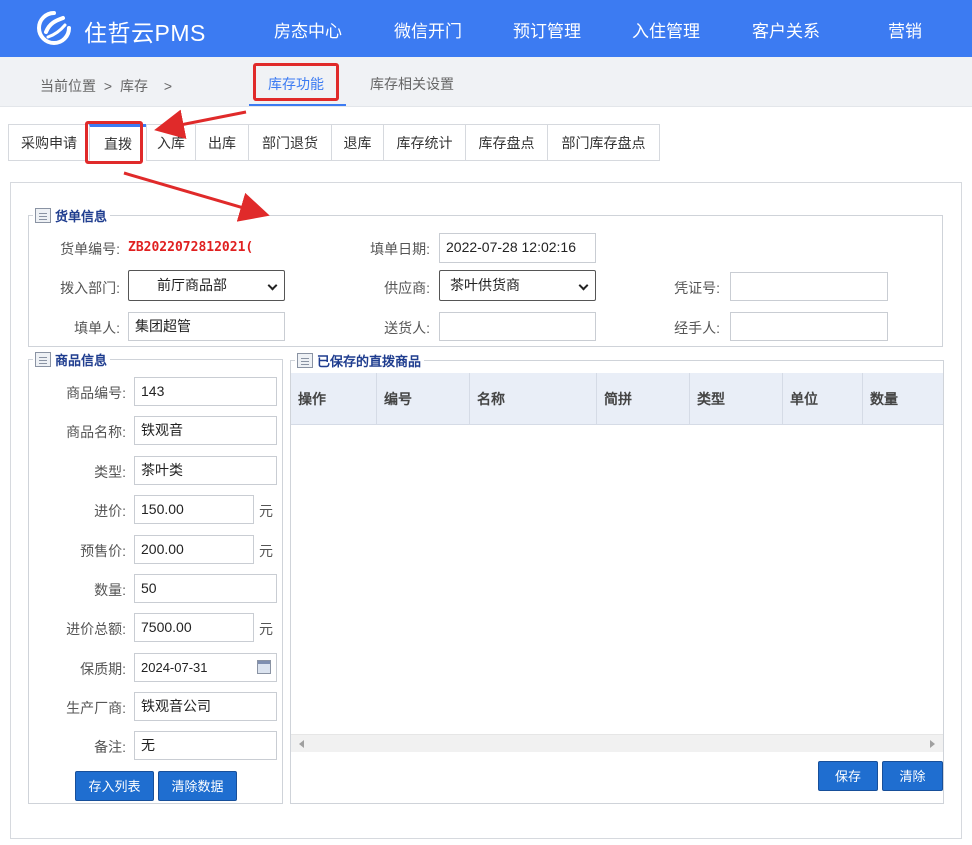 This screenshot has width=972, height=845. Describe the element at coordinates (196, 165) in the screenshot. I see `annotation-arrows` at that location.